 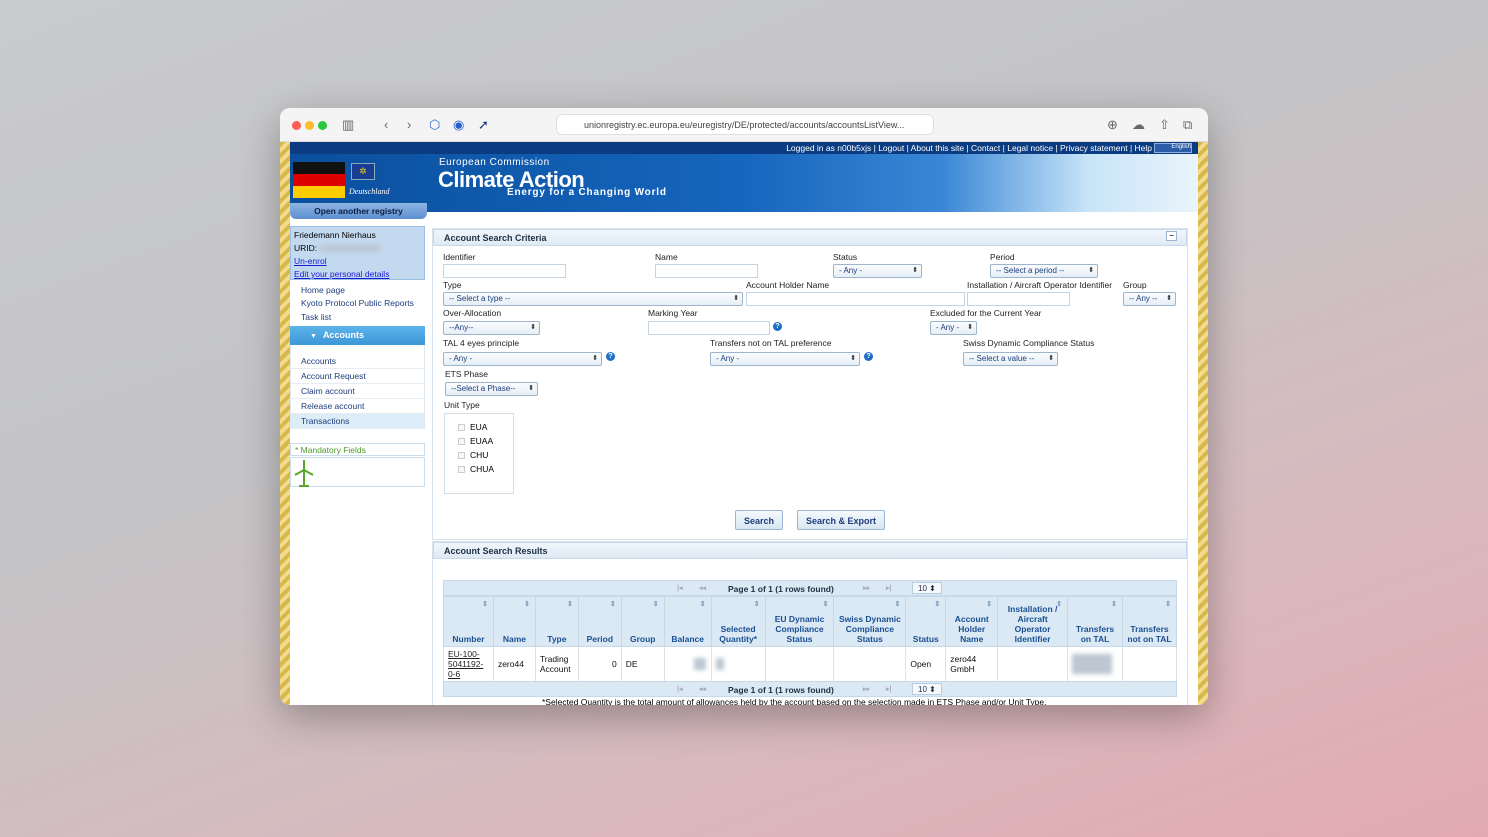 I want to click on language-select: English, so click(x=1173, y=148).